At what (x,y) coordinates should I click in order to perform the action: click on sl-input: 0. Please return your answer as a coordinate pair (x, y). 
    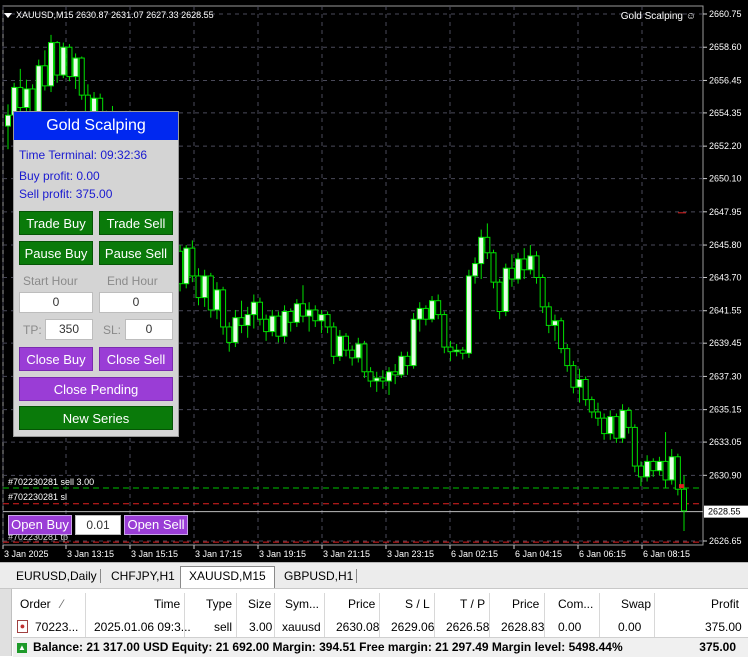
    Looking at the image, I should click on (149, 329).